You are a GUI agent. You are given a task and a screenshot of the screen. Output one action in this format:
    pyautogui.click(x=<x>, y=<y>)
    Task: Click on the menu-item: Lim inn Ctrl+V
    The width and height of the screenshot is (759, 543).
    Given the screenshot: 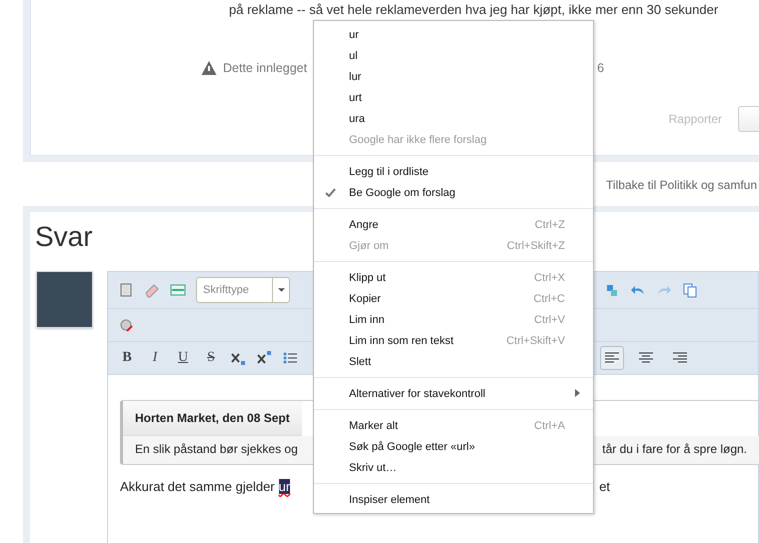 What is the action you would take?
    pyautogui.click(x=453, y=319)
    